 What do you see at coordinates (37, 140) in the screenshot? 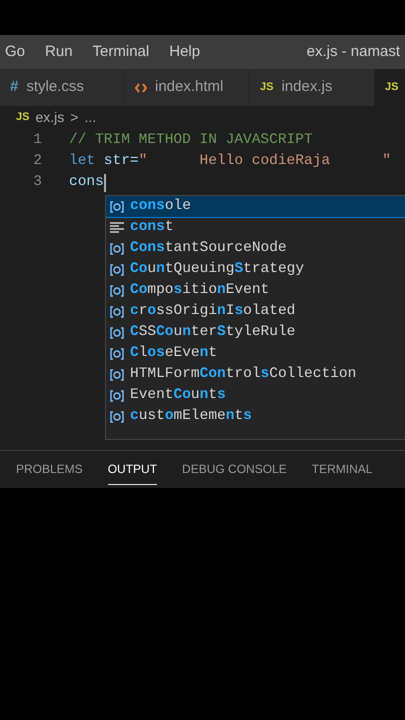
I see `line-number: 1` at bounding box center [37, 140].